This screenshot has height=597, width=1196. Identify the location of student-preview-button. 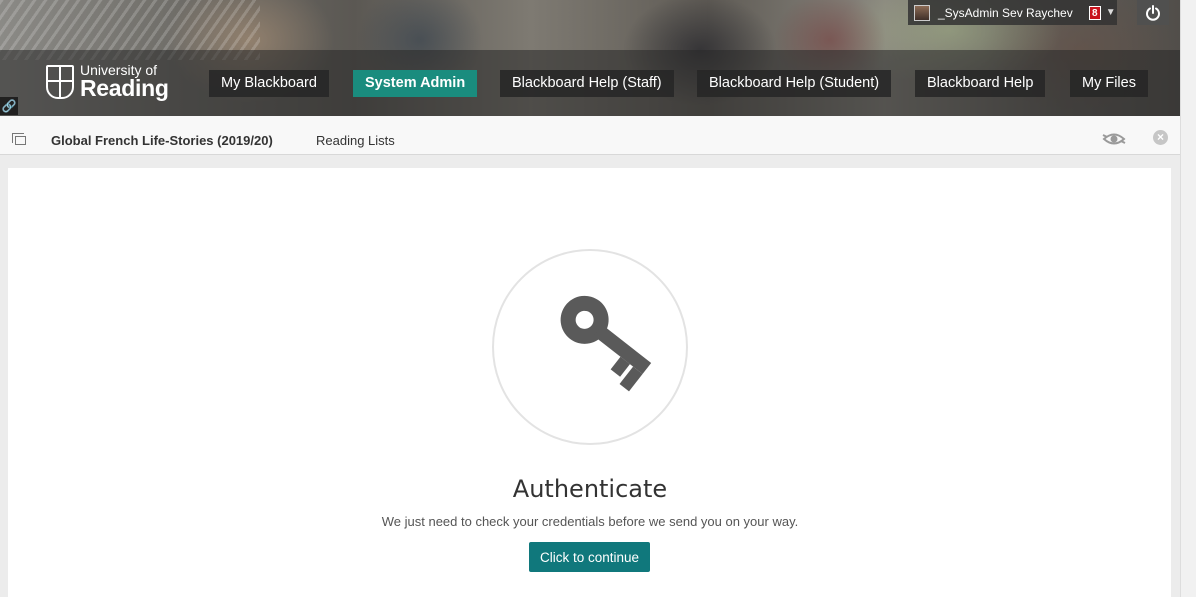
(1114, 139).